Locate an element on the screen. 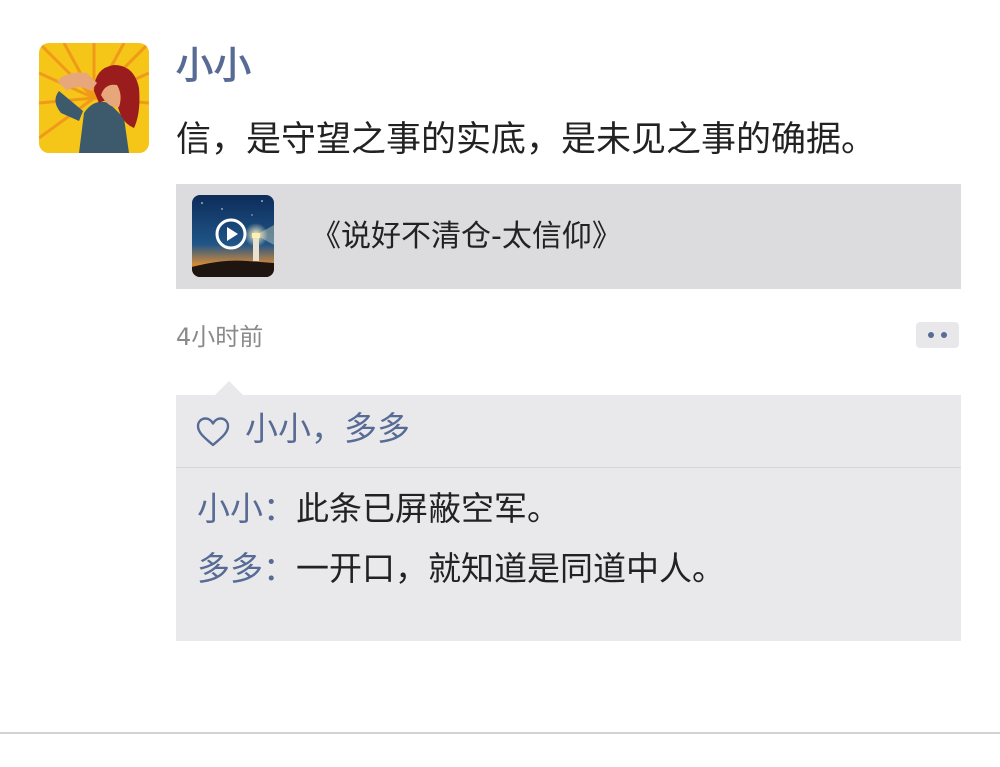 This screenshot has height=767, width=1000. comment-item: 多多：一开口，就知道是同道中人。 is located at coordinates (461, 569).